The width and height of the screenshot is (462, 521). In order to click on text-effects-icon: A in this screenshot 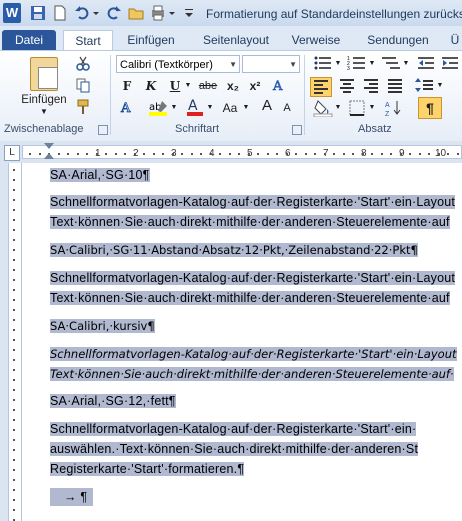, I will do `click(279, 87)`.